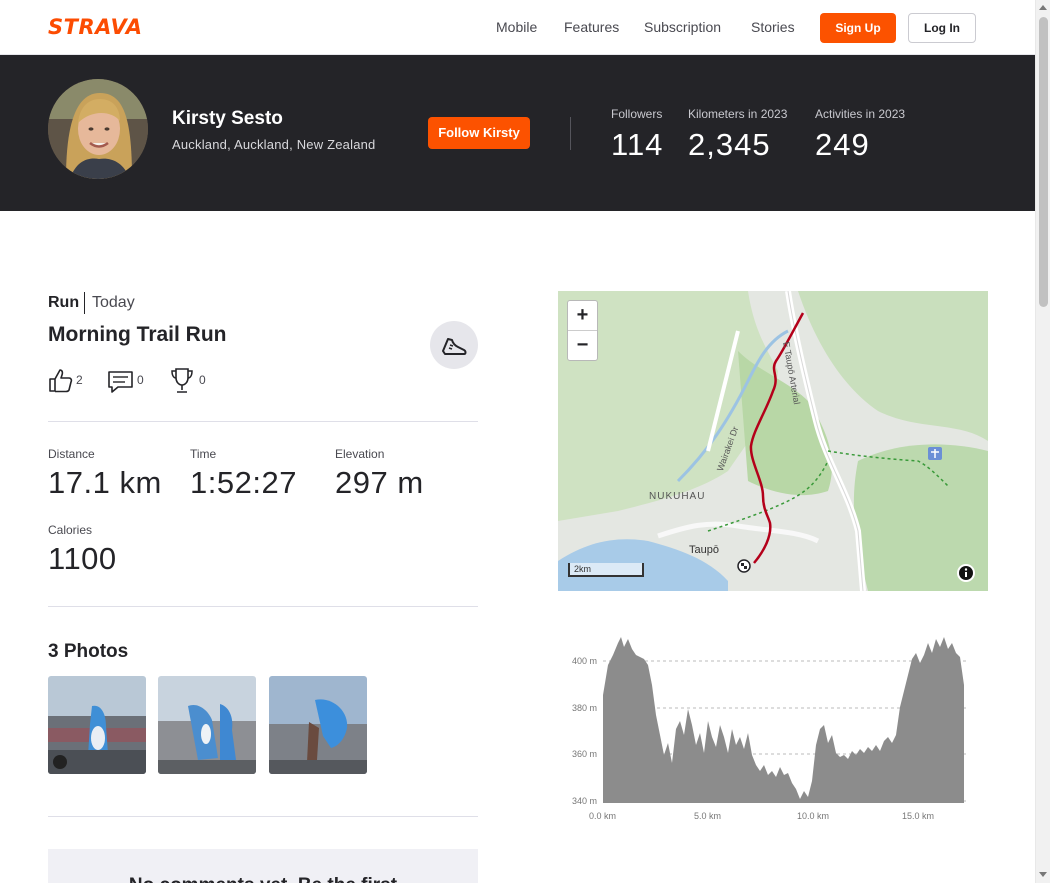 This screenshot has height=883, width=1050. What do you see at coordinates (773, 27) in the screenshot?
I see `nav-stories: Stories` at bounding box center [773, 27].